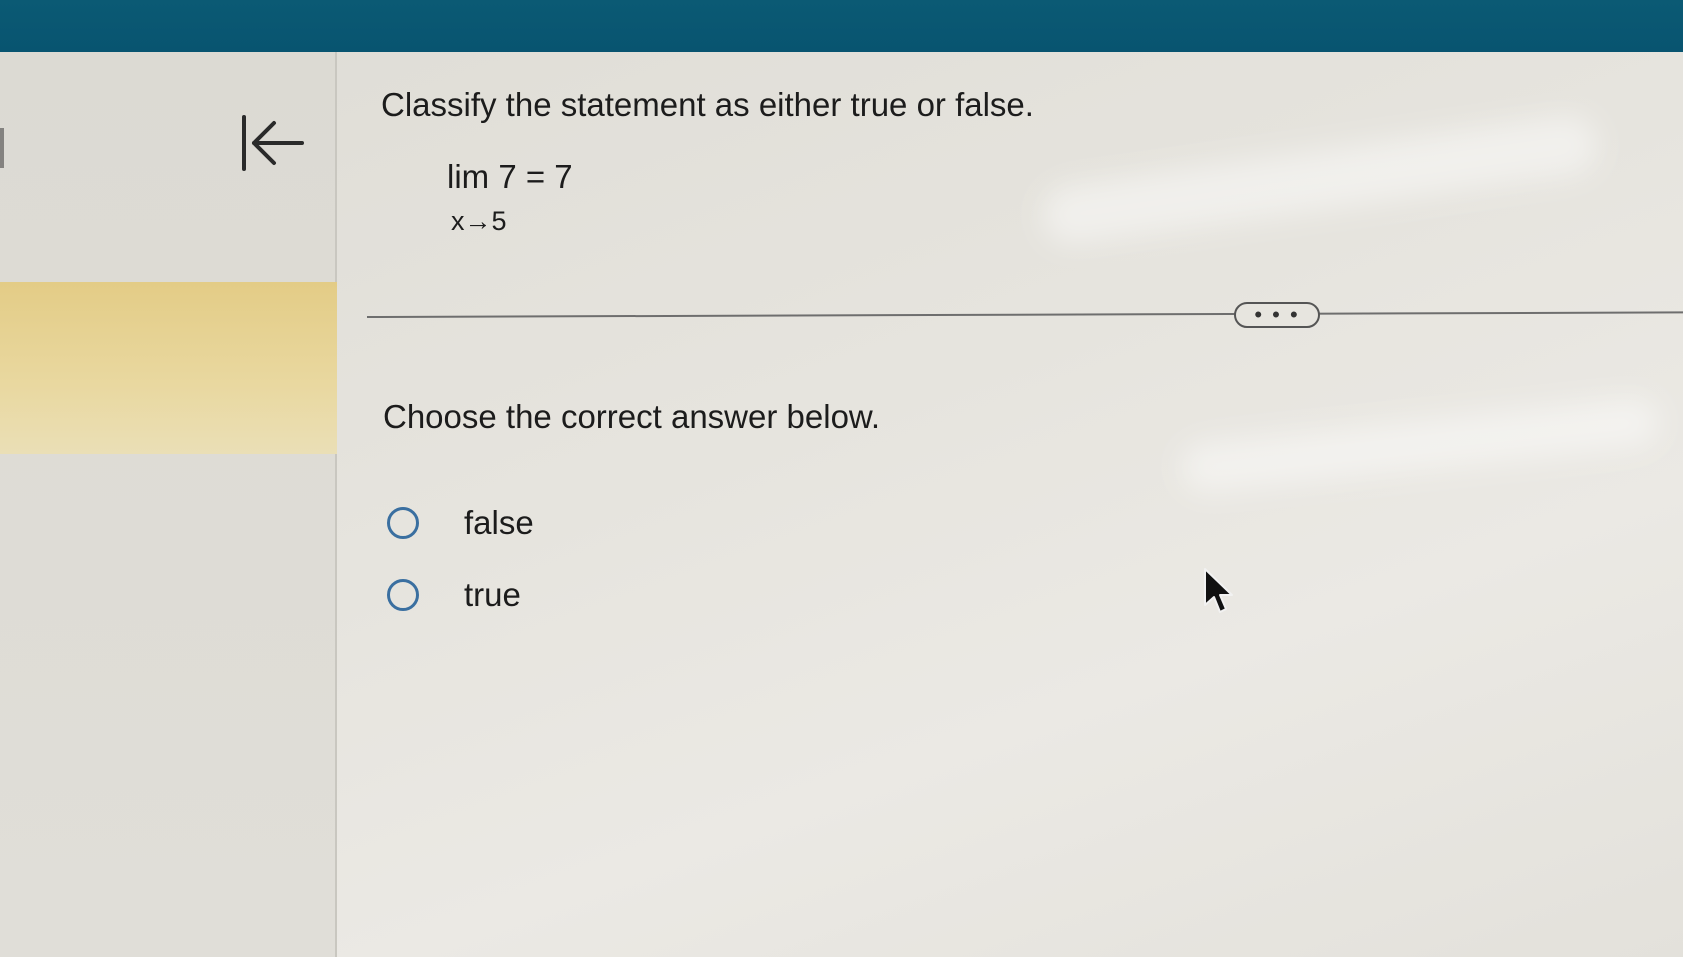 The height and width of the screenshot is (957, 1683). I want to click on limit-main: lim 7 = 7, so click(510, 176).